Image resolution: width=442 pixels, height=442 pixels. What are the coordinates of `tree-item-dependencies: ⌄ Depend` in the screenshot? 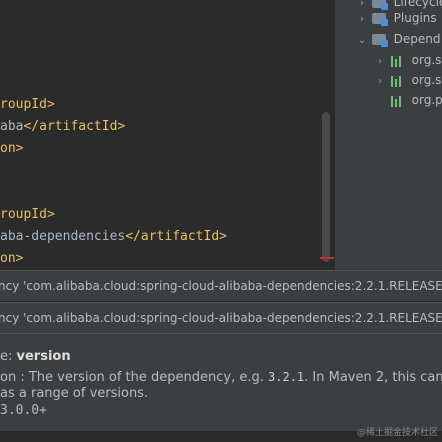 It's located at (398, 39).